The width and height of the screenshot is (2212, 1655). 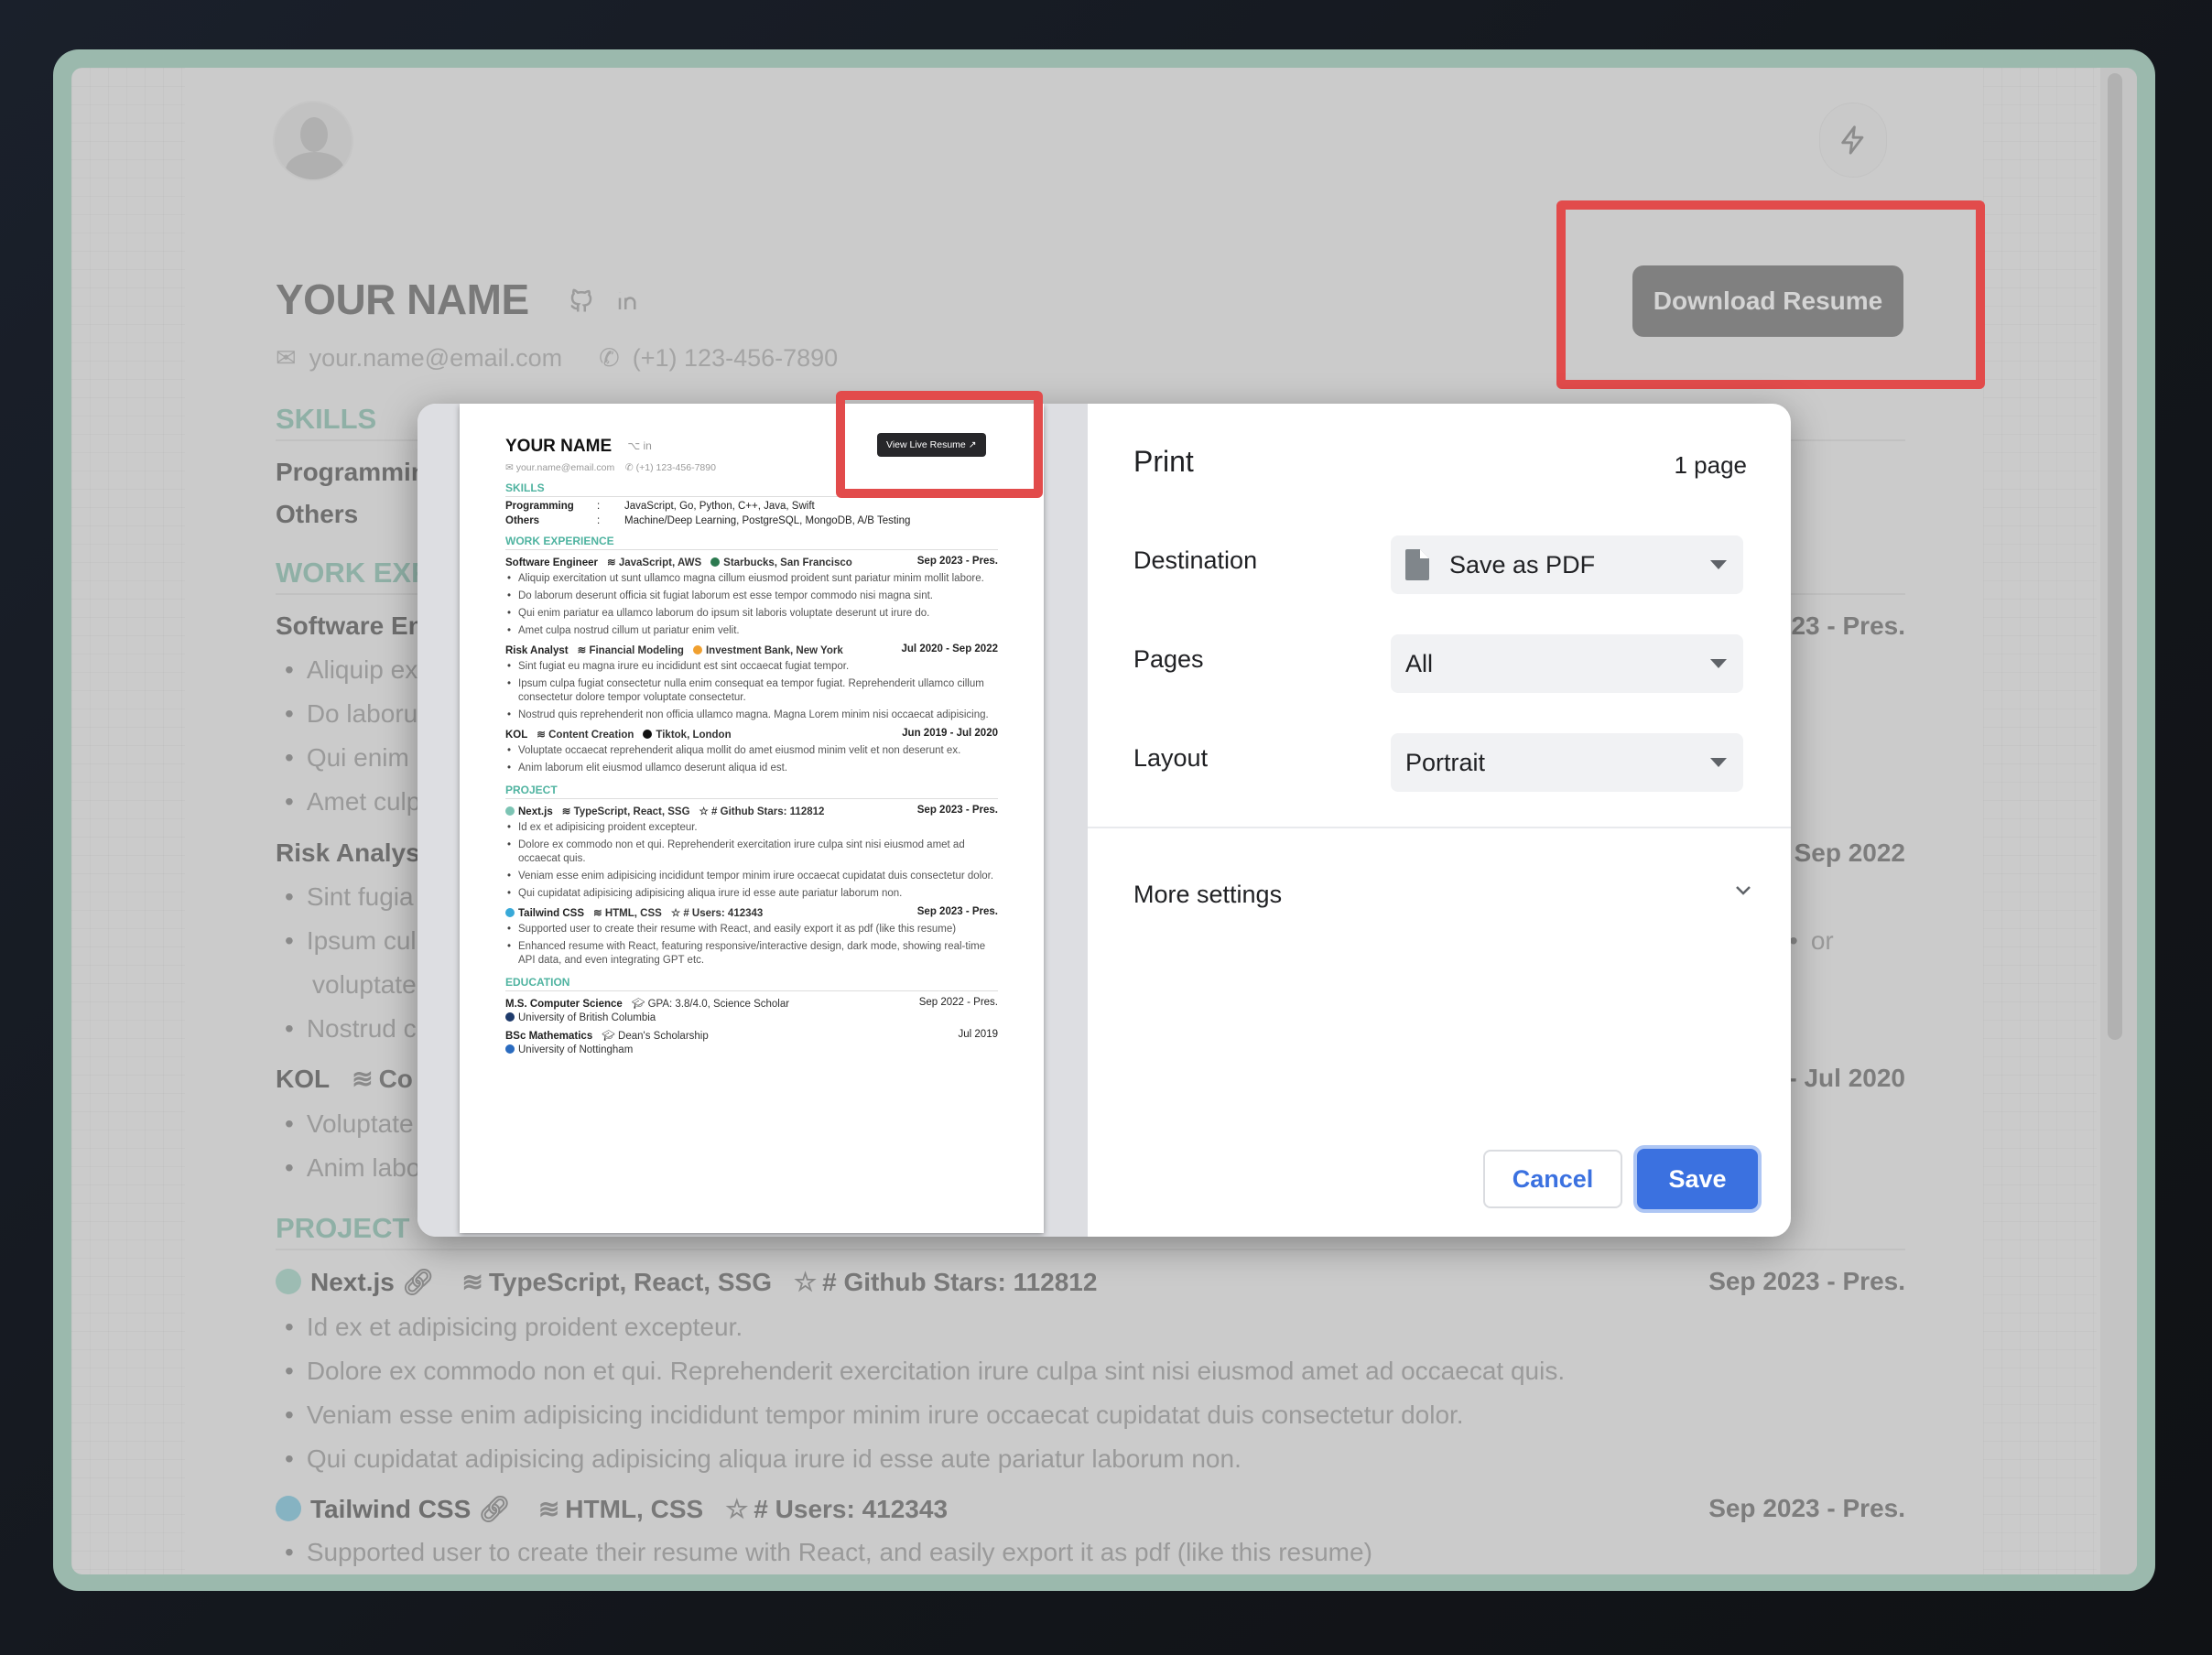 What do you see at coordinates (1196, 560) in the screenshot?
I see `destination-label: Destination` at bounding box center [1196, 560].